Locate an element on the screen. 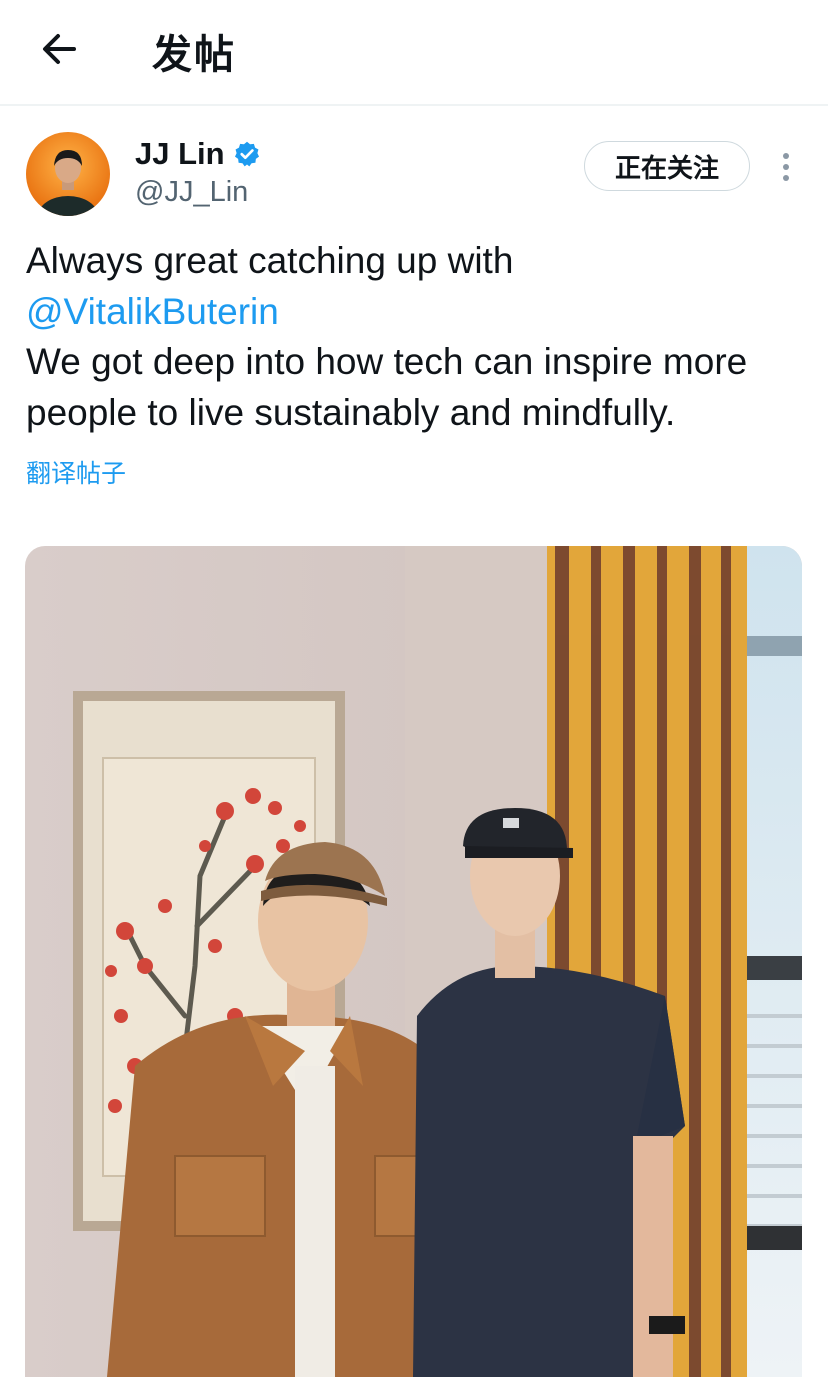  mention-link: @VitalikButerin is located at coordinates (416, 312).